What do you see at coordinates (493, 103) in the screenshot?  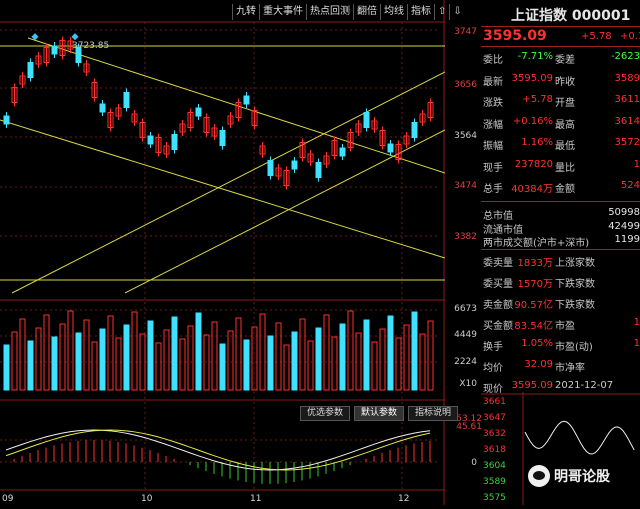 I see `quote-label: 涨跌` at bounding box center [493, 103].